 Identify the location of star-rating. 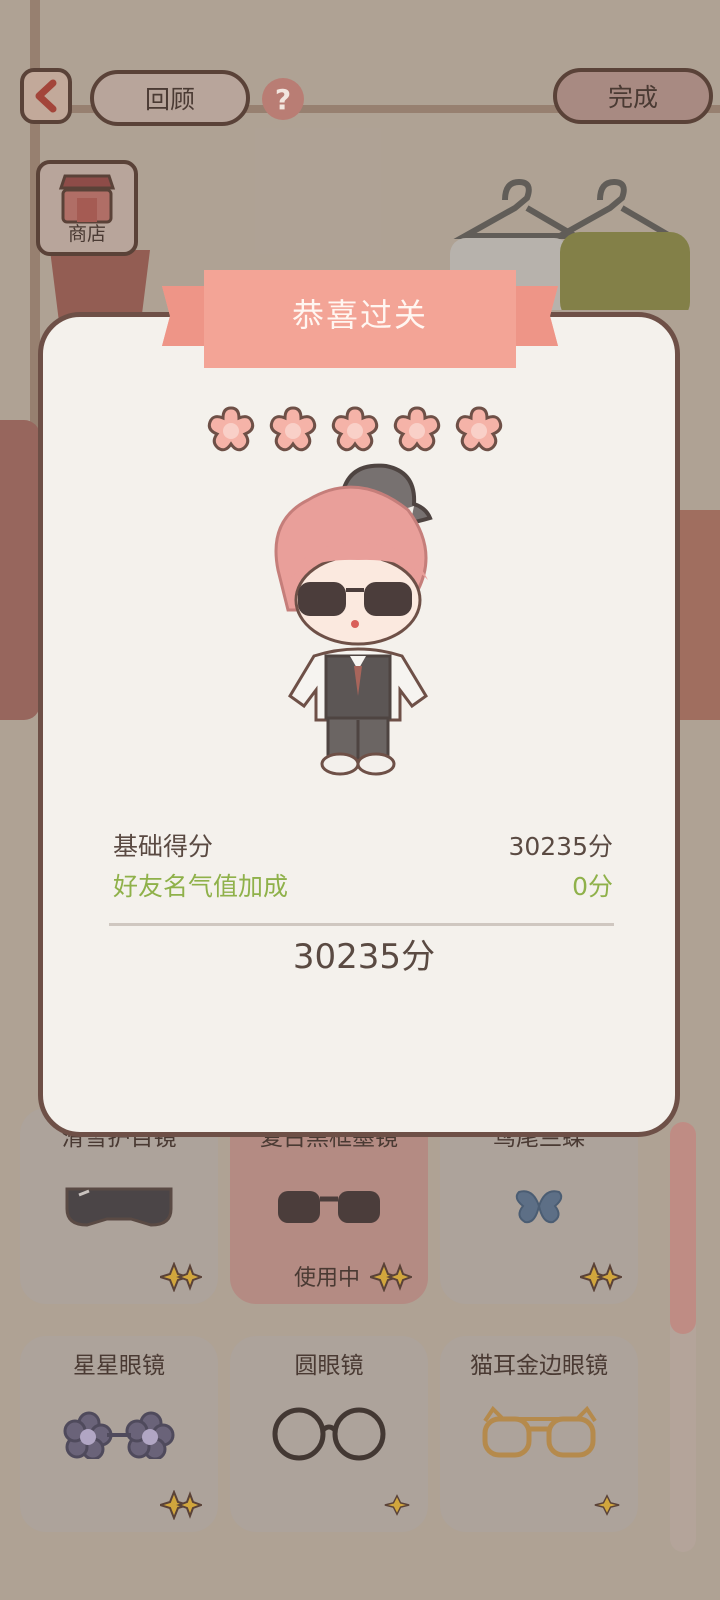
(355, 430).